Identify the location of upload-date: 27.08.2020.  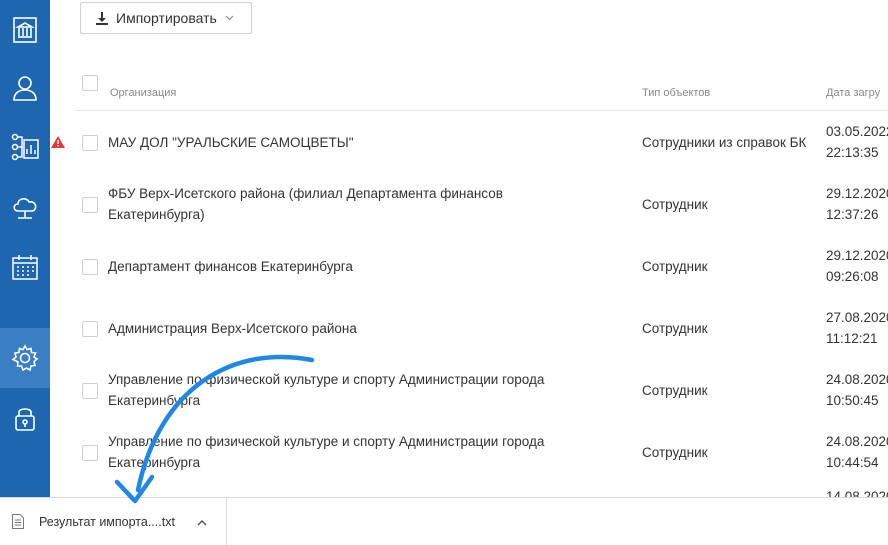
(857, 317).